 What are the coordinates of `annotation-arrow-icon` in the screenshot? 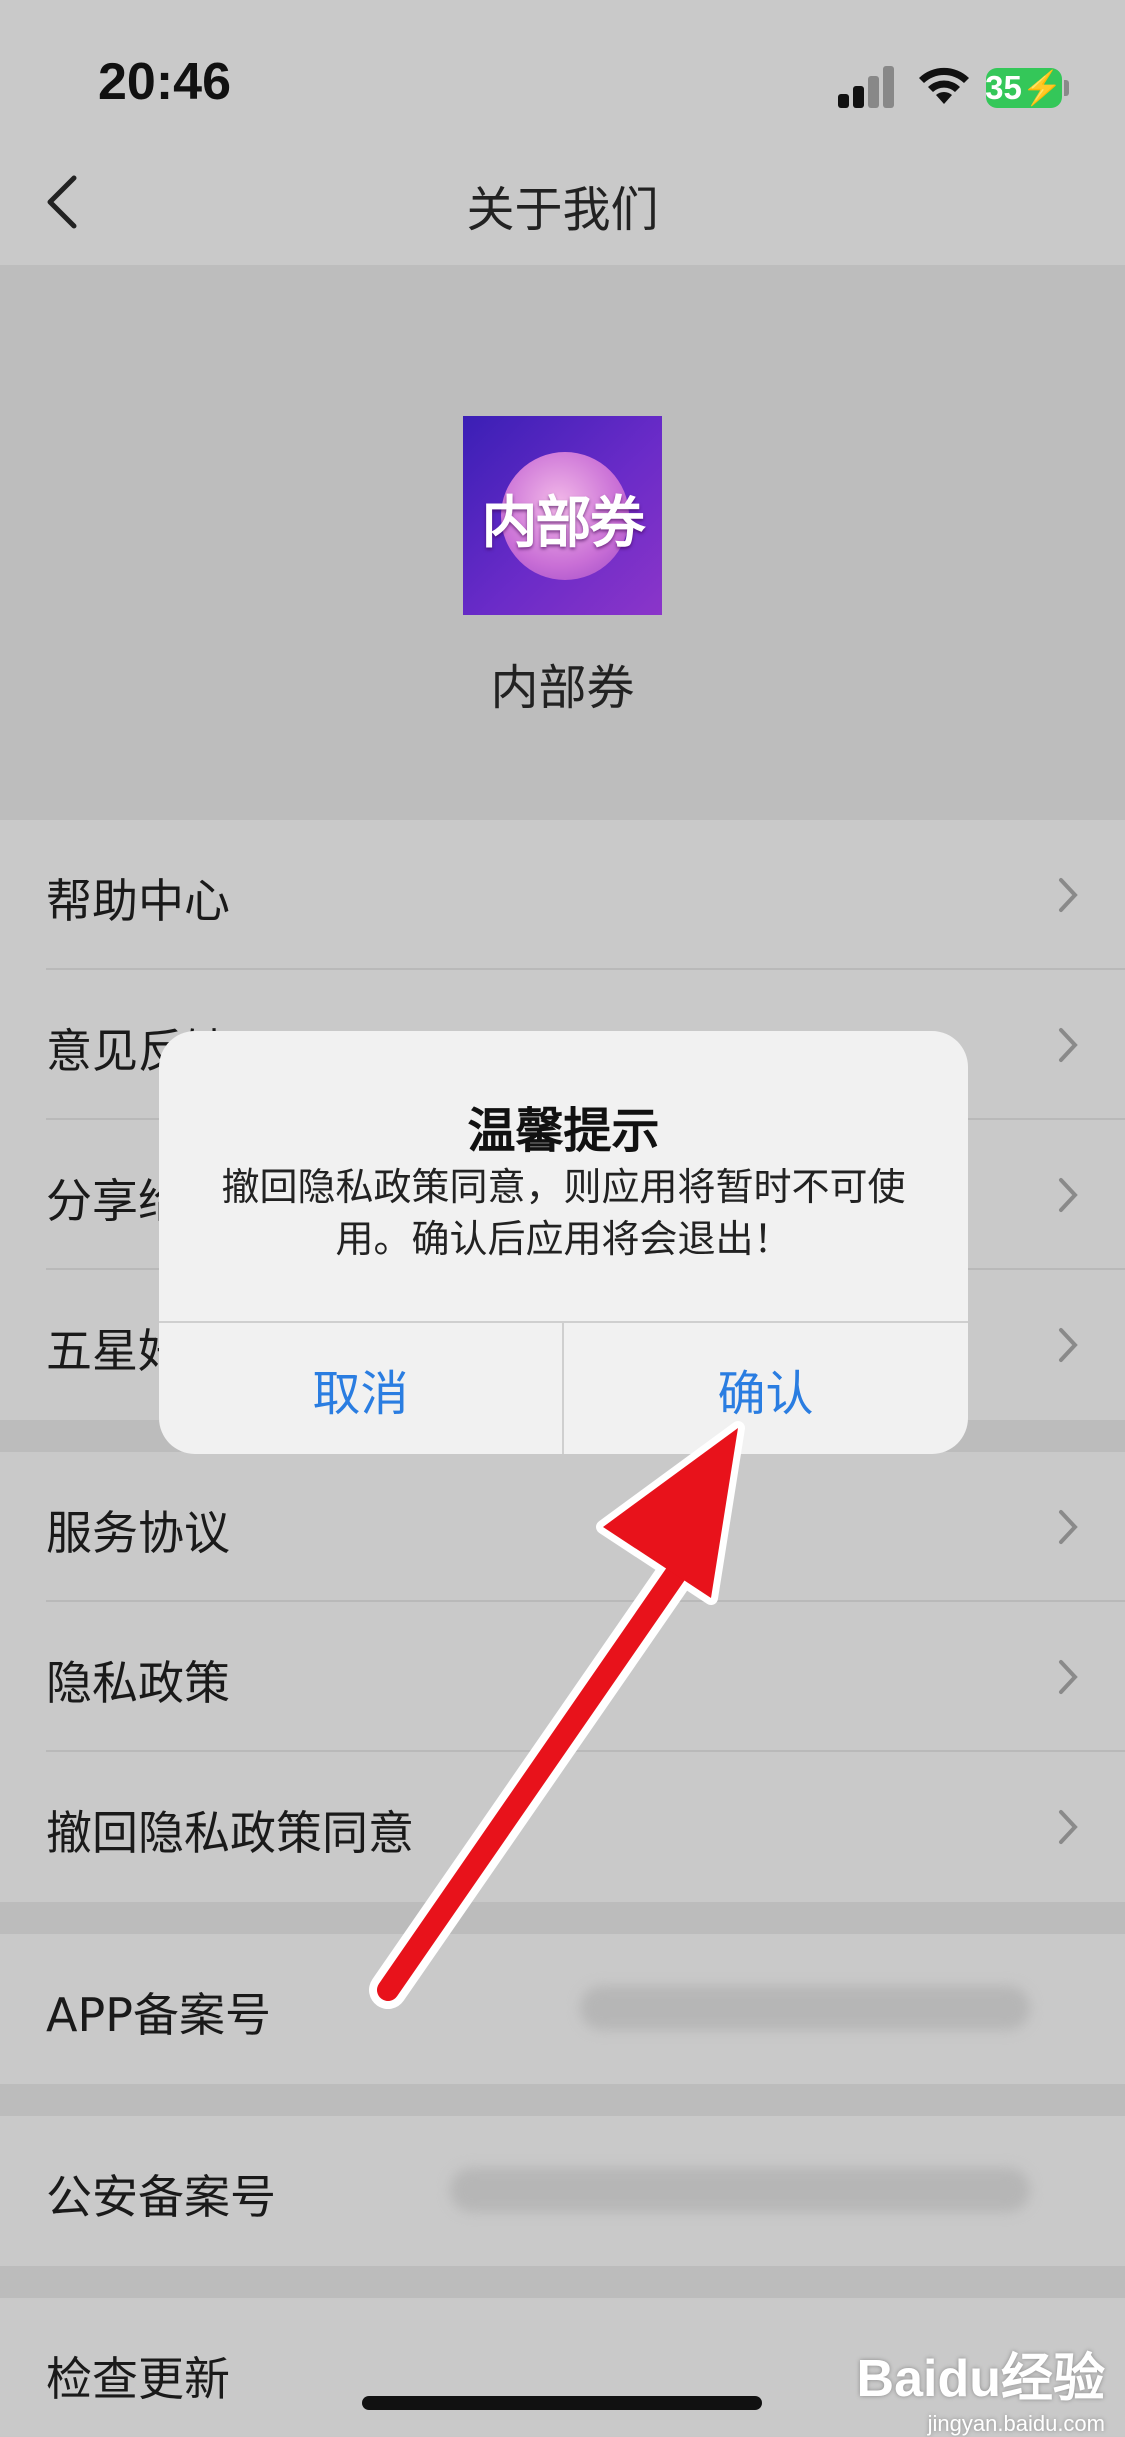 It's located at (557, 1715).